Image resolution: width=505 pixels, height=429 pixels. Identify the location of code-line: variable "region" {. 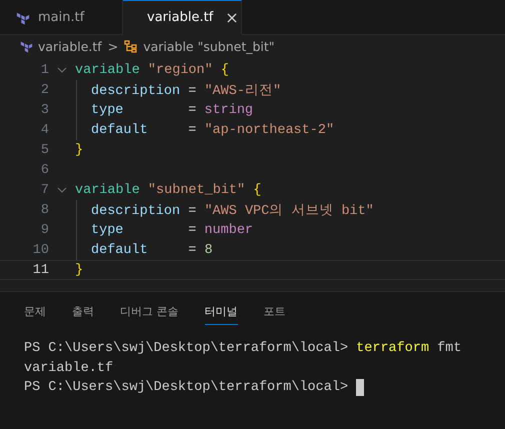
(152, 70).